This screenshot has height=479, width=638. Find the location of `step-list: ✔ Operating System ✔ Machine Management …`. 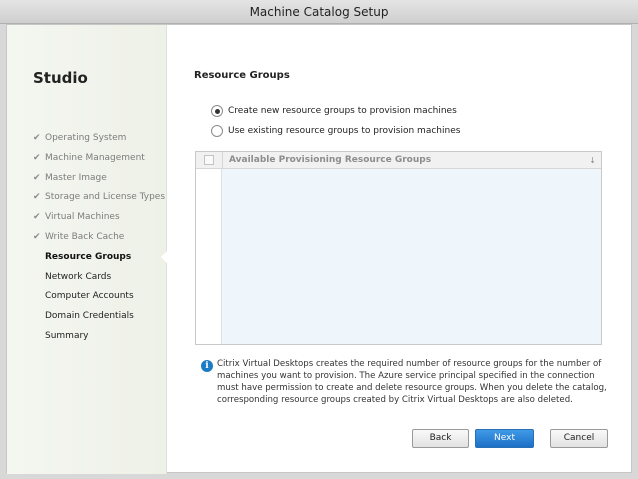

step-list: ✔ Operating System ✔ Machine Management … is located at coordinates (100, 238).